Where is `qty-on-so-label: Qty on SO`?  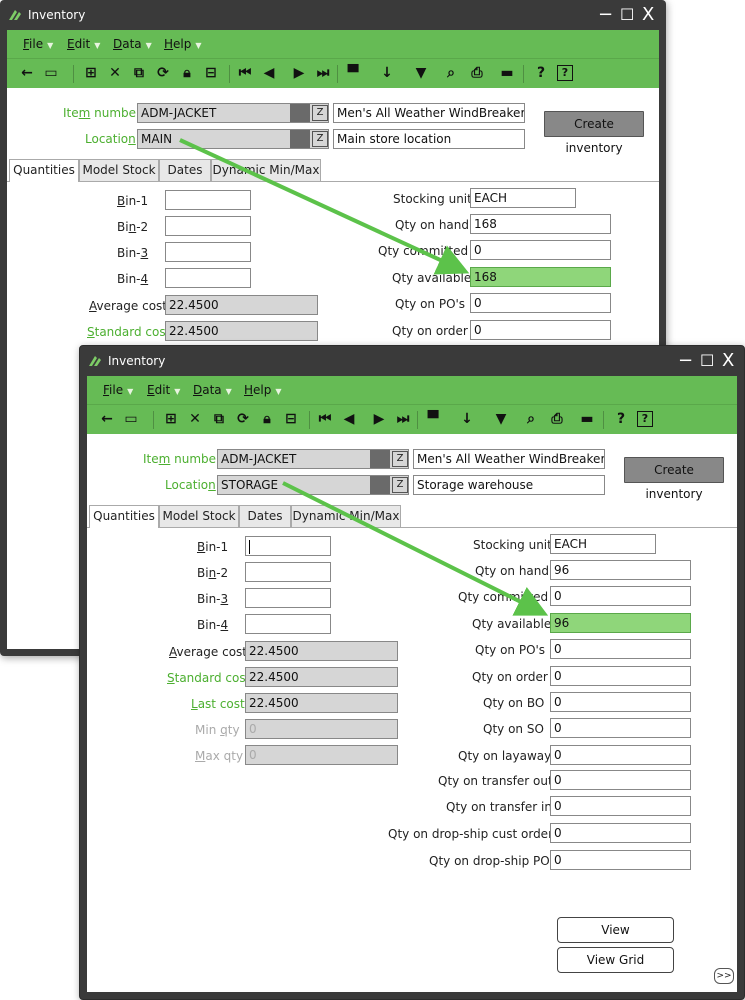
qty-on-so-label: Qty on SO is located at coordinates (513, 729).